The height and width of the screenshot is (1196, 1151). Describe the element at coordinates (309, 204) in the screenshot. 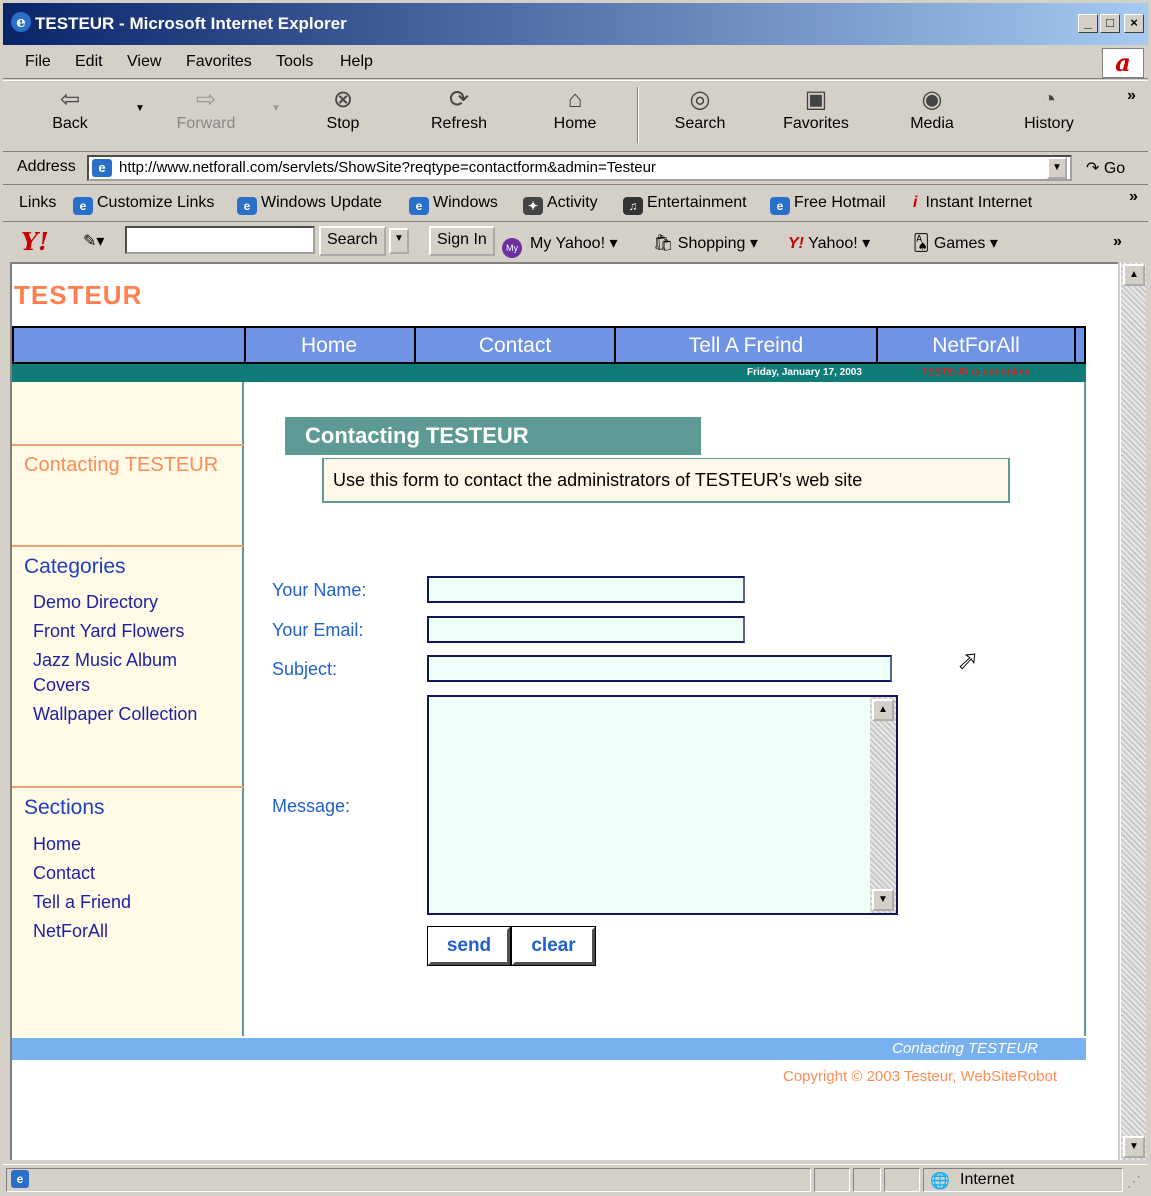

I see `link-windows-update: e Windows Update` at that location.